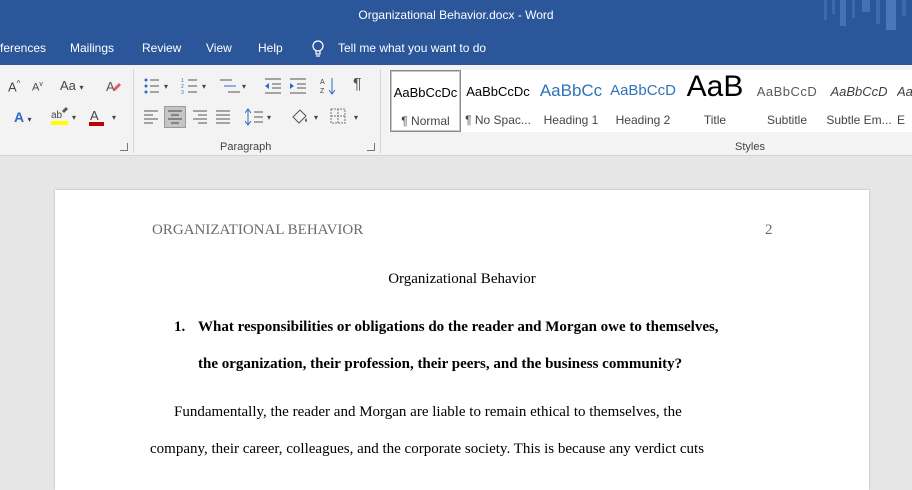 Image resolution: width=912 pixels, height=490 pixels. I want to click on clear-formatting-icon: A, so click(113, 86).